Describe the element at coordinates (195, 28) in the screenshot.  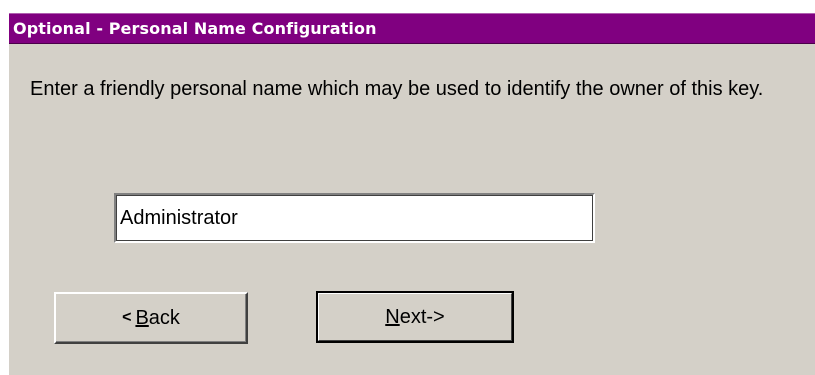
I see `section-title: Optional - Personal Name Configuration` at that location.